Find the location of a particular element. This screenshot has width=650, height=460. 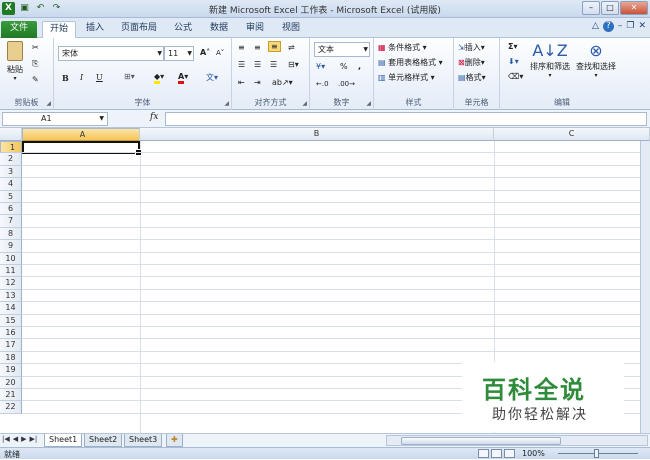

zoom-knob is located at coordinates (596, 453).